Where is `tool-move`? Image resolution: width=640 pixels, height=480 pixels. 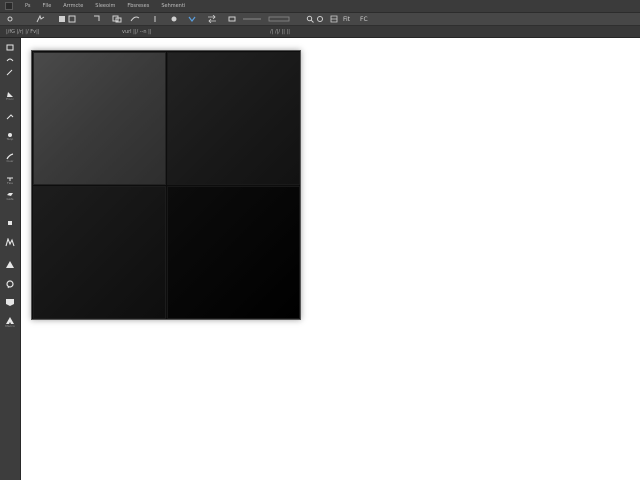 tool-move is located at coordinates (10, 47).